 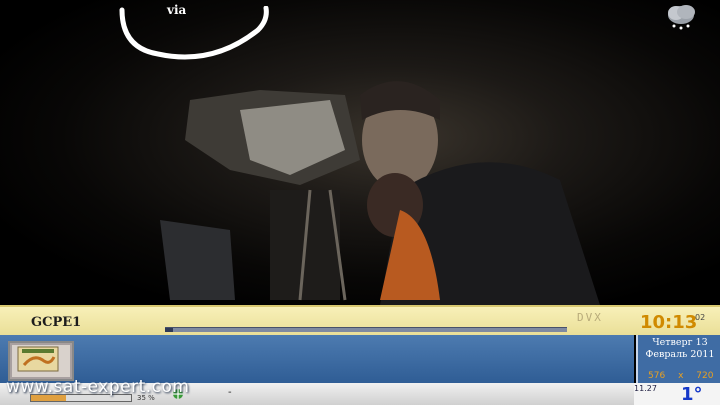 What do you see at coordinates (317, 359) in the screenshot?
I see `info-bar-middle` at bounding box center [317, 359].